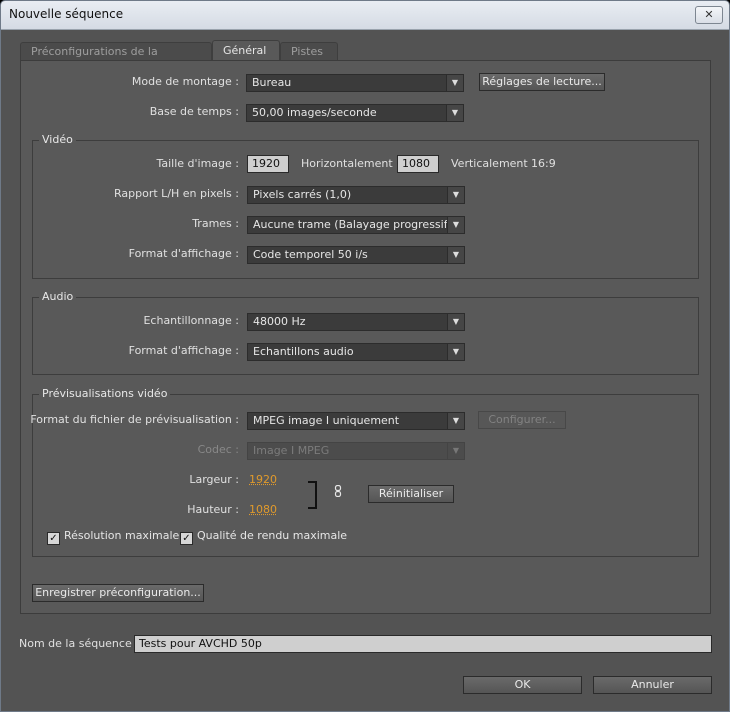  I want to click on video-display-format-select: Code temporel 50 i/s ▼, so click(356, 255).